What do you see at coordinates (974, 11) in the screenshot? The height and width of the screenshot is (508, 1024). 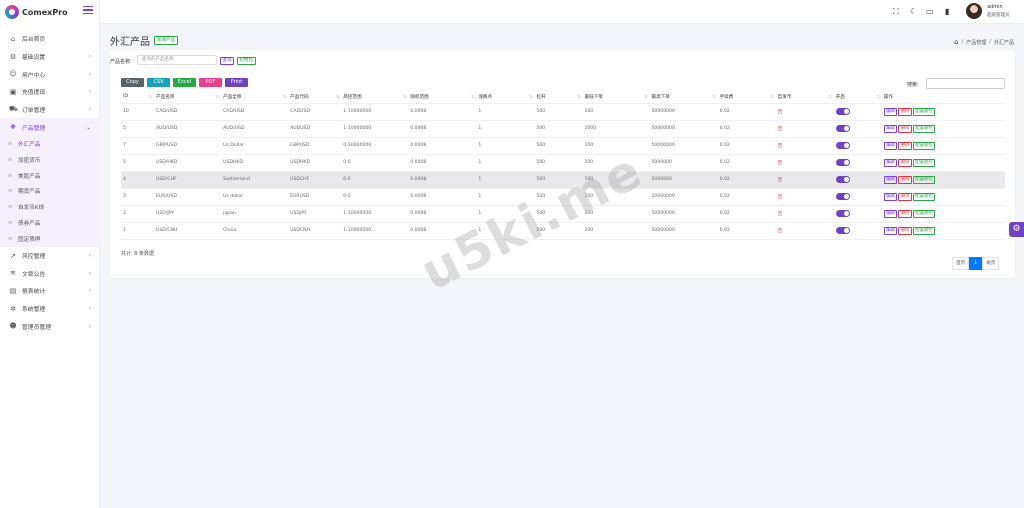 I see `avatar` at bounding box center [974, 11].